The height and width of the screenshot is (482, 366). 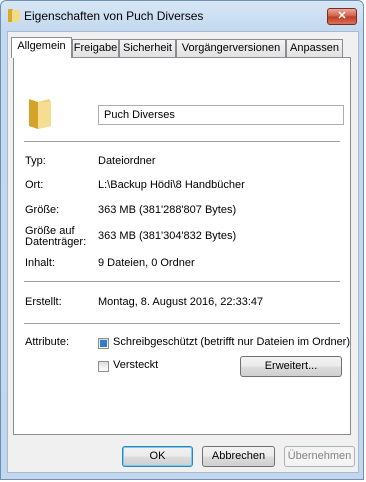 I want to click on window-title: Eigenschaften von Puch Diverses, so click(x=114, y=16).